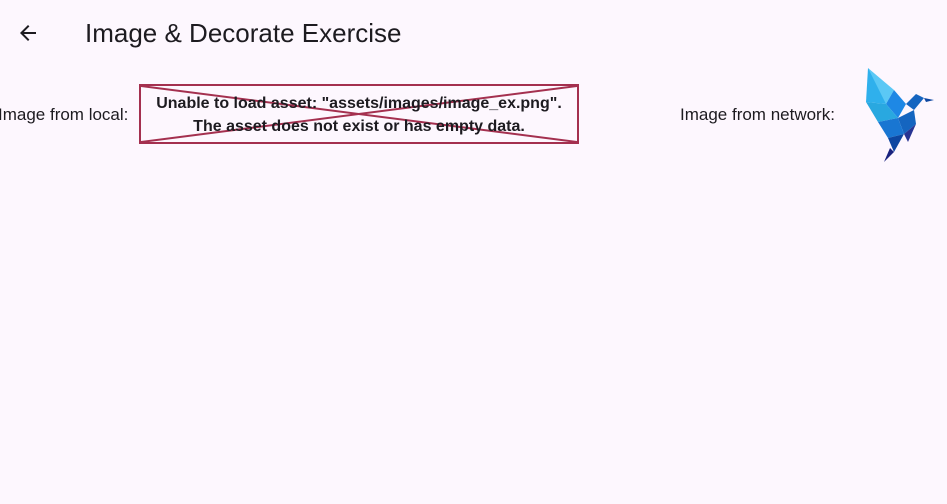 The height and width of the screenshot is (504, 947). What do you see at coordinates (243, 33) in the screenshot?
I see `page-title: Image & Decorate Exercise` at bounding box center [243, 33].